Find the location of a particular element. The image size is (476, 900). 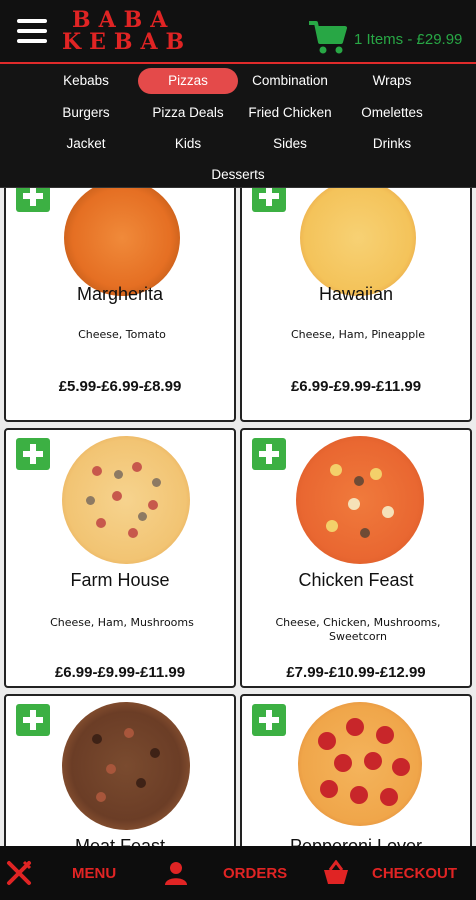

product-name: Pepperoni Lover is located at coordinates (356, 841).